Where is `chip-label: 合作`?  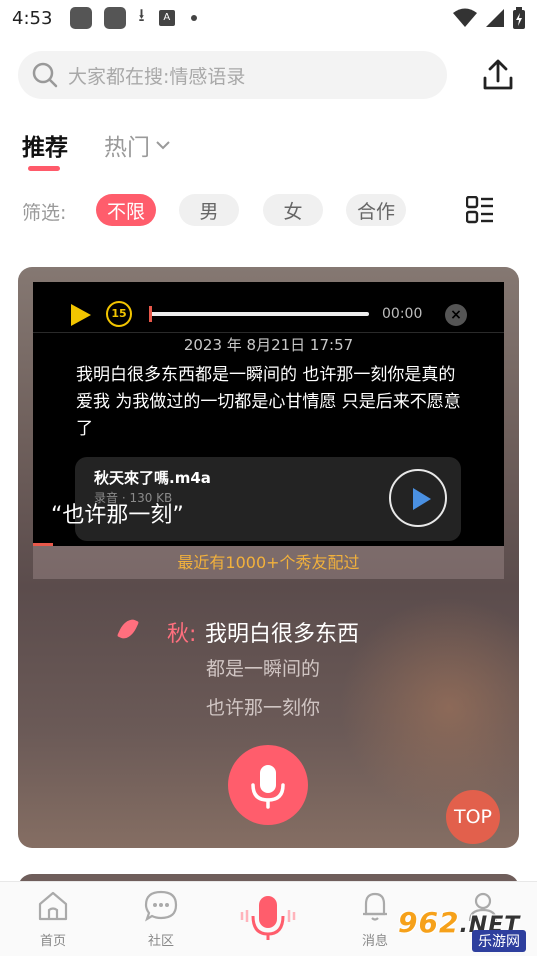
chip-label: 合作 is located at coordinates (375, 211).